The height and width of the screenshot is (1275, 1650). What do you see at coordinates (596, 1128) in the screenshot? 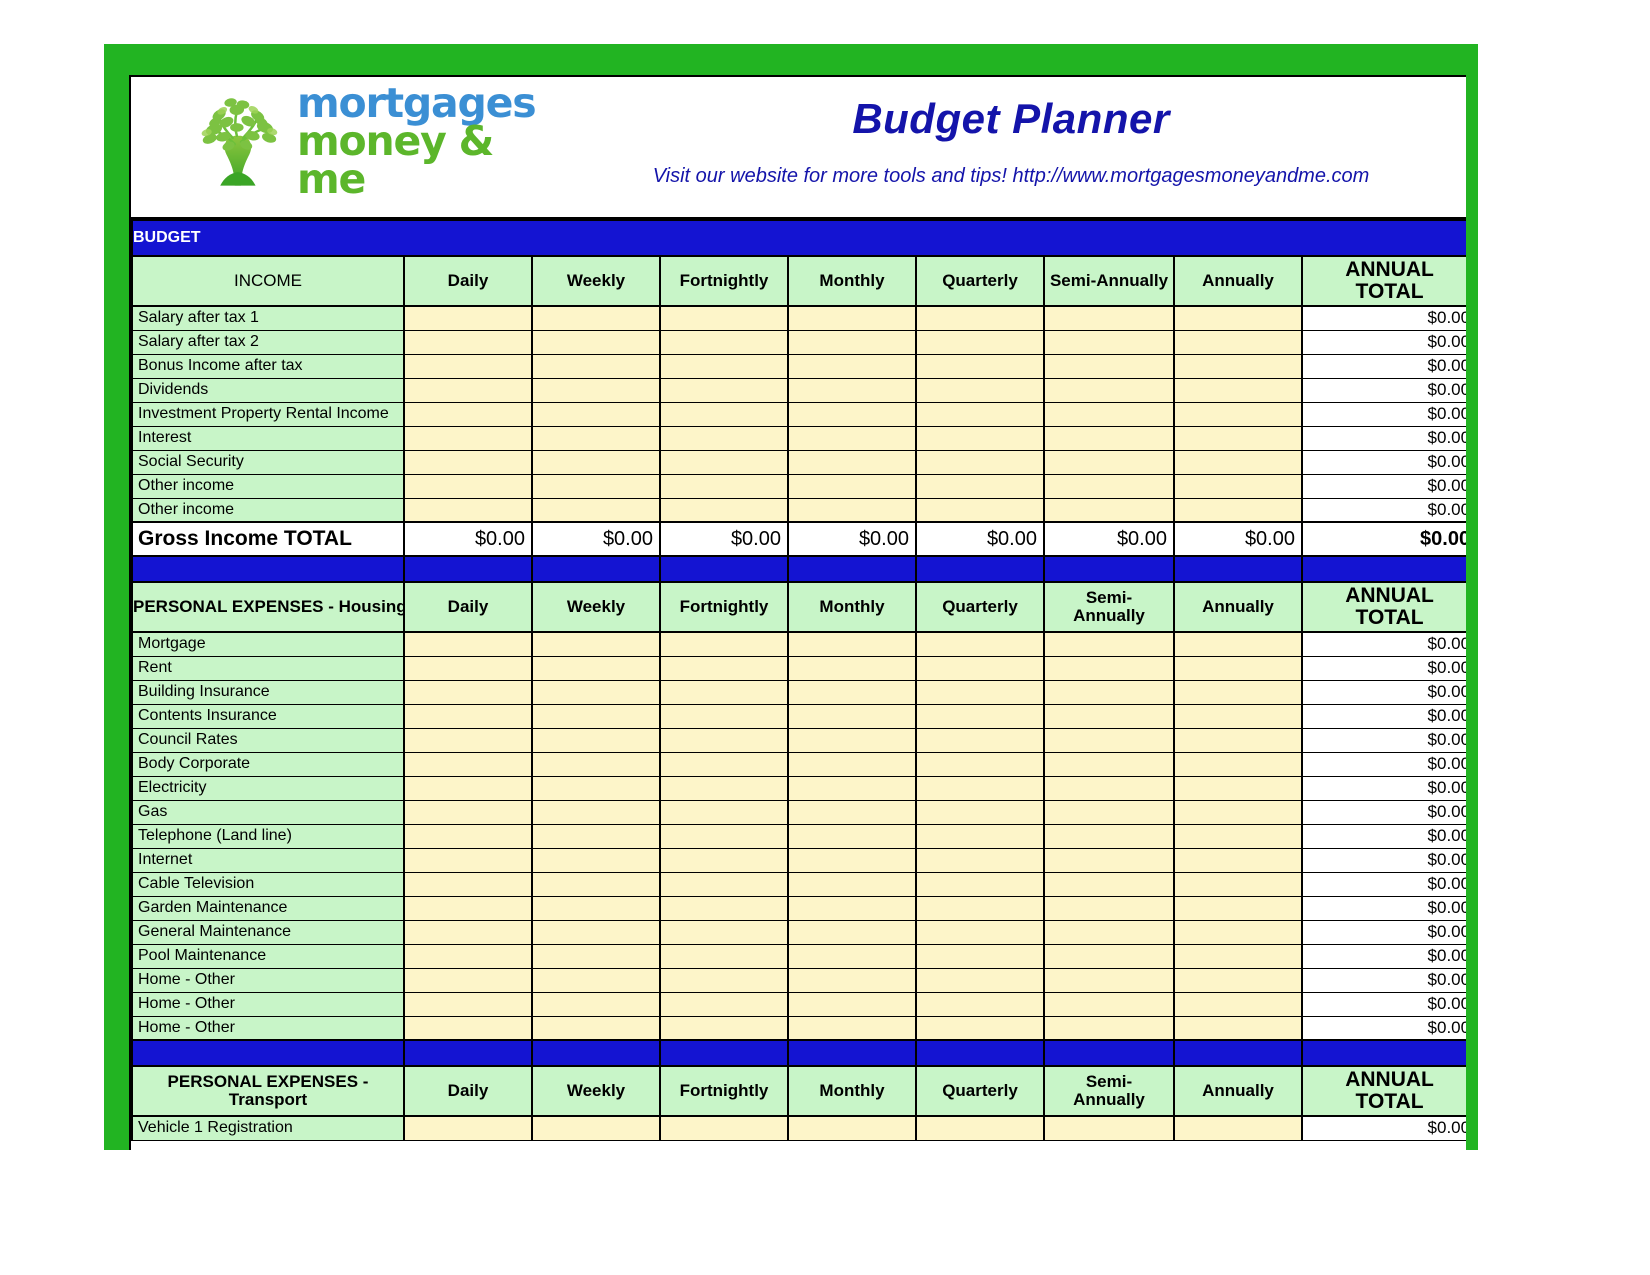
I see `entry-cell-transport-0-weekly` at bounding box center [596, 1128].